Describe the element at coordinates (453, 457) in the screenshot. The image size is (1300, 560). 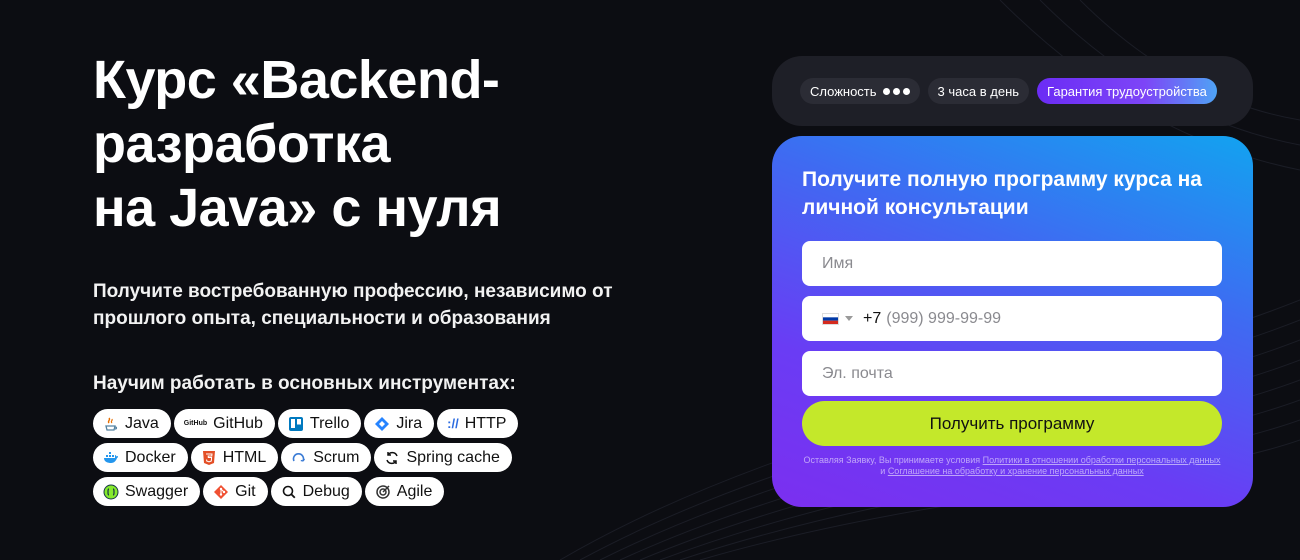
I see `tool-label: Spring cache` at that location.